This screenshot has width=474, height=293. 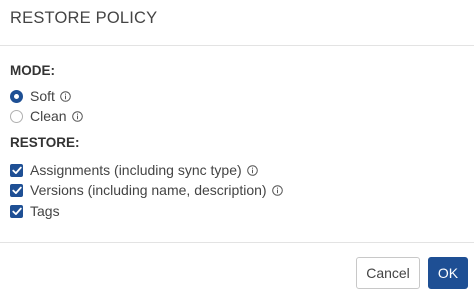 I want to click on soft-label: Soft, so click(x=42, y=96).